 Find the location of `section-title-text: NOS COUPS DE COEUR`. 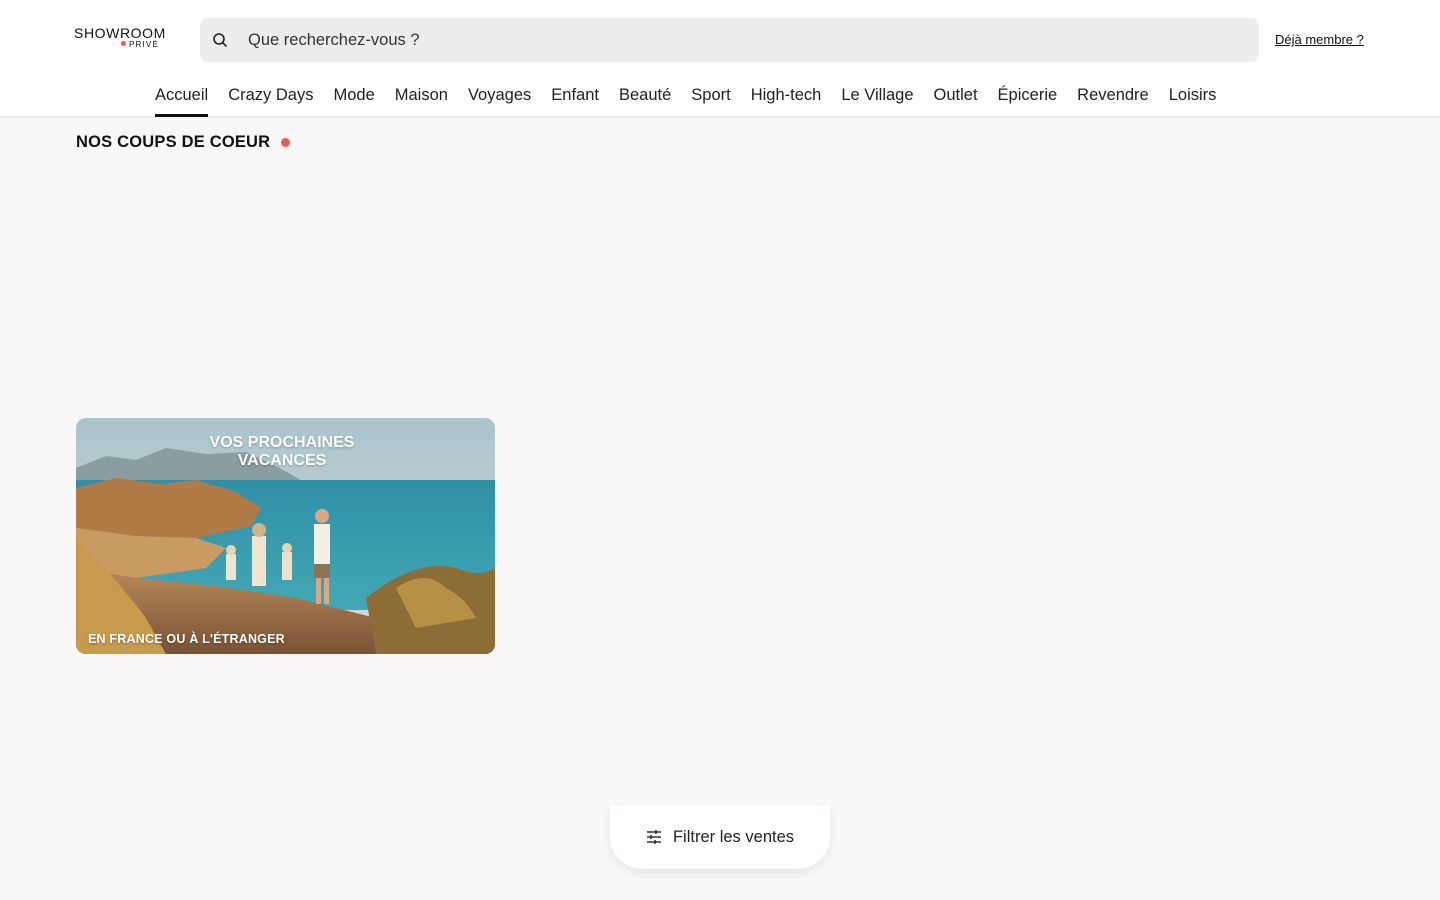

section-title-text: NOS COUPS DE COEUR is located at coordinates (173, 142).